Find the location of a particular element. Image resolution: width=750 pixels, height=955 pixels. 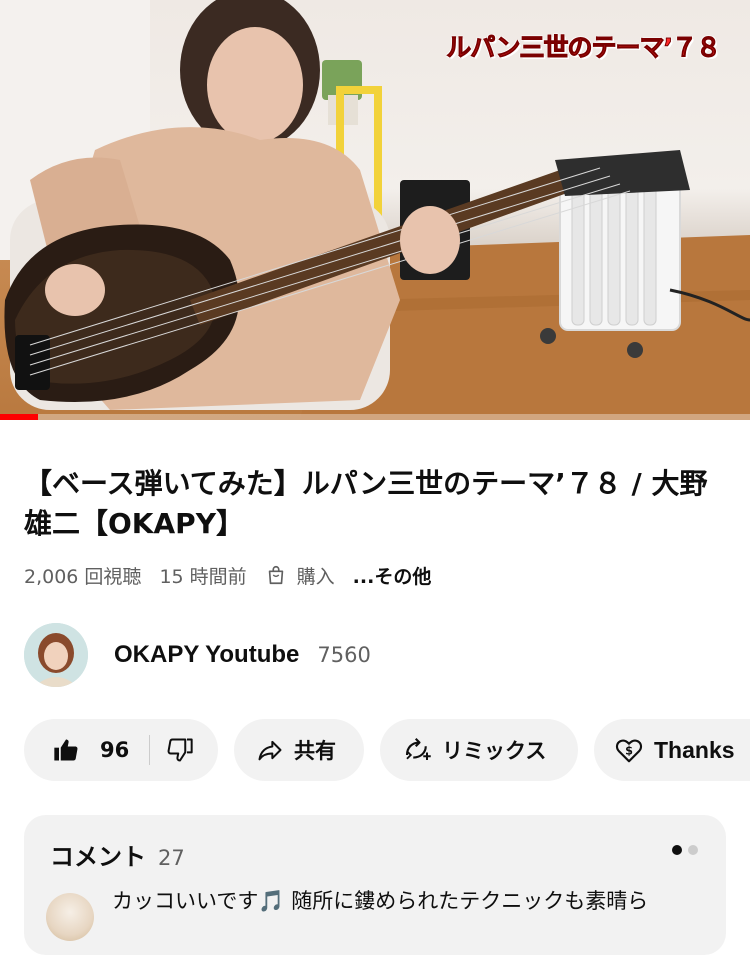

thanks-button: $ Thanks is located at coordinates (672, 750).